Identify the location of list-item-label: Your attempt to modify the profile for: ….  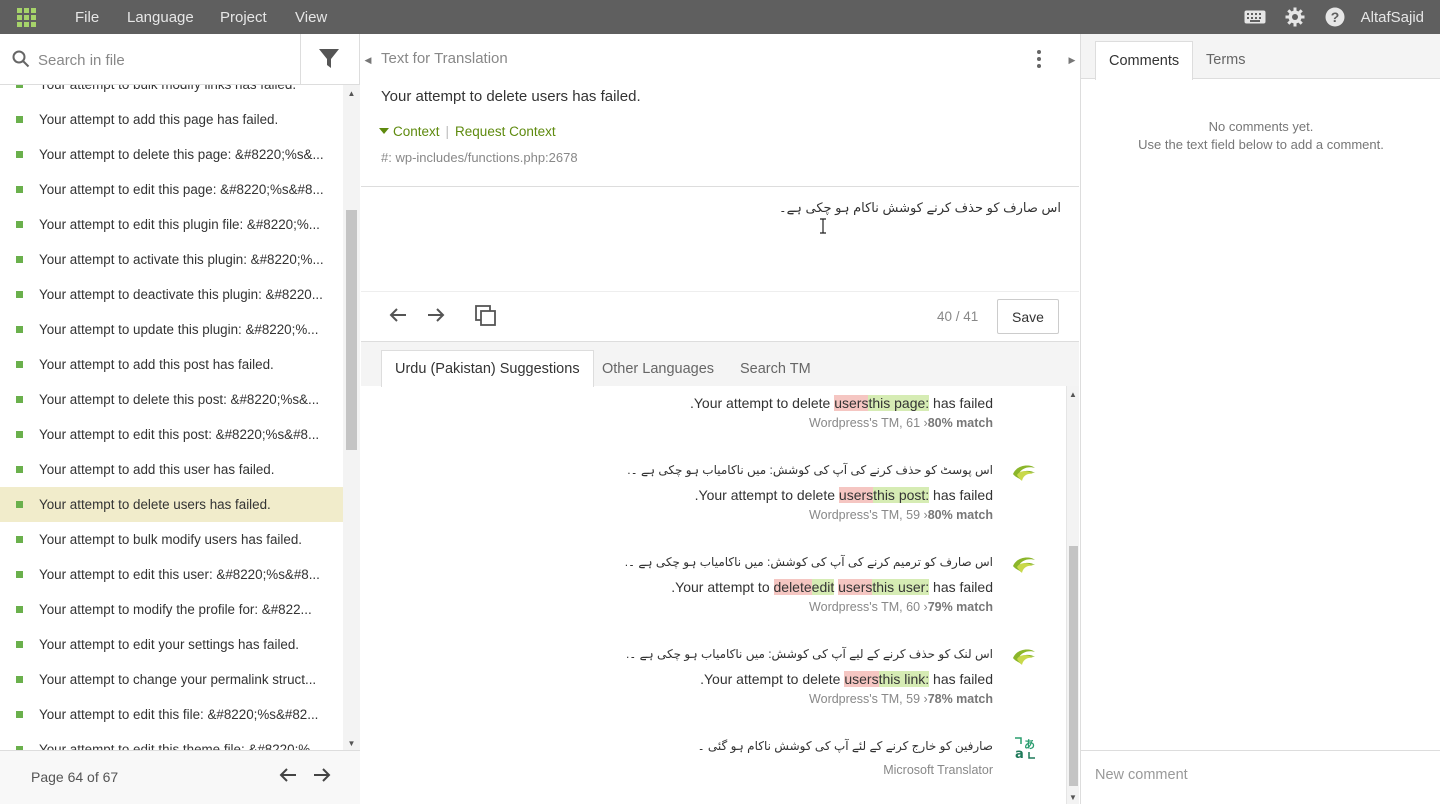
(175, 609).